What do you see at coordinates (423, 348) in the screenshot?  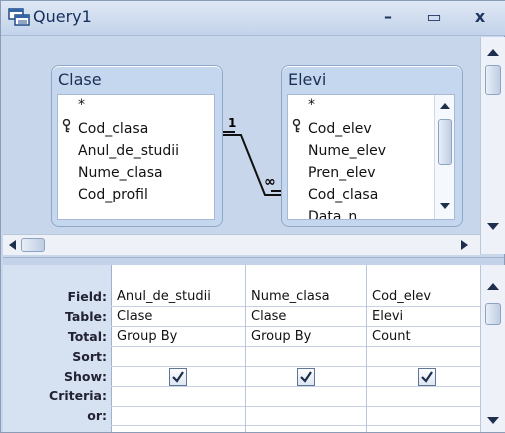 I see `grid-column: Cod_elev Elevi Count` at bounding box center [423, 348].